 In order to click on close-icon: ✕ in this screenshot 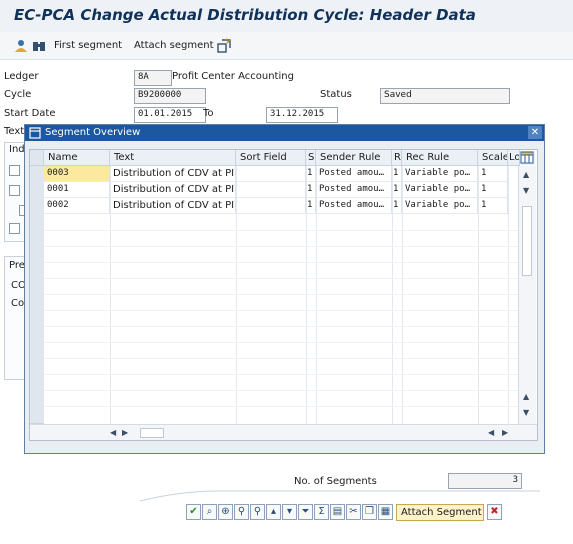, I will do `click(535, 132)`.